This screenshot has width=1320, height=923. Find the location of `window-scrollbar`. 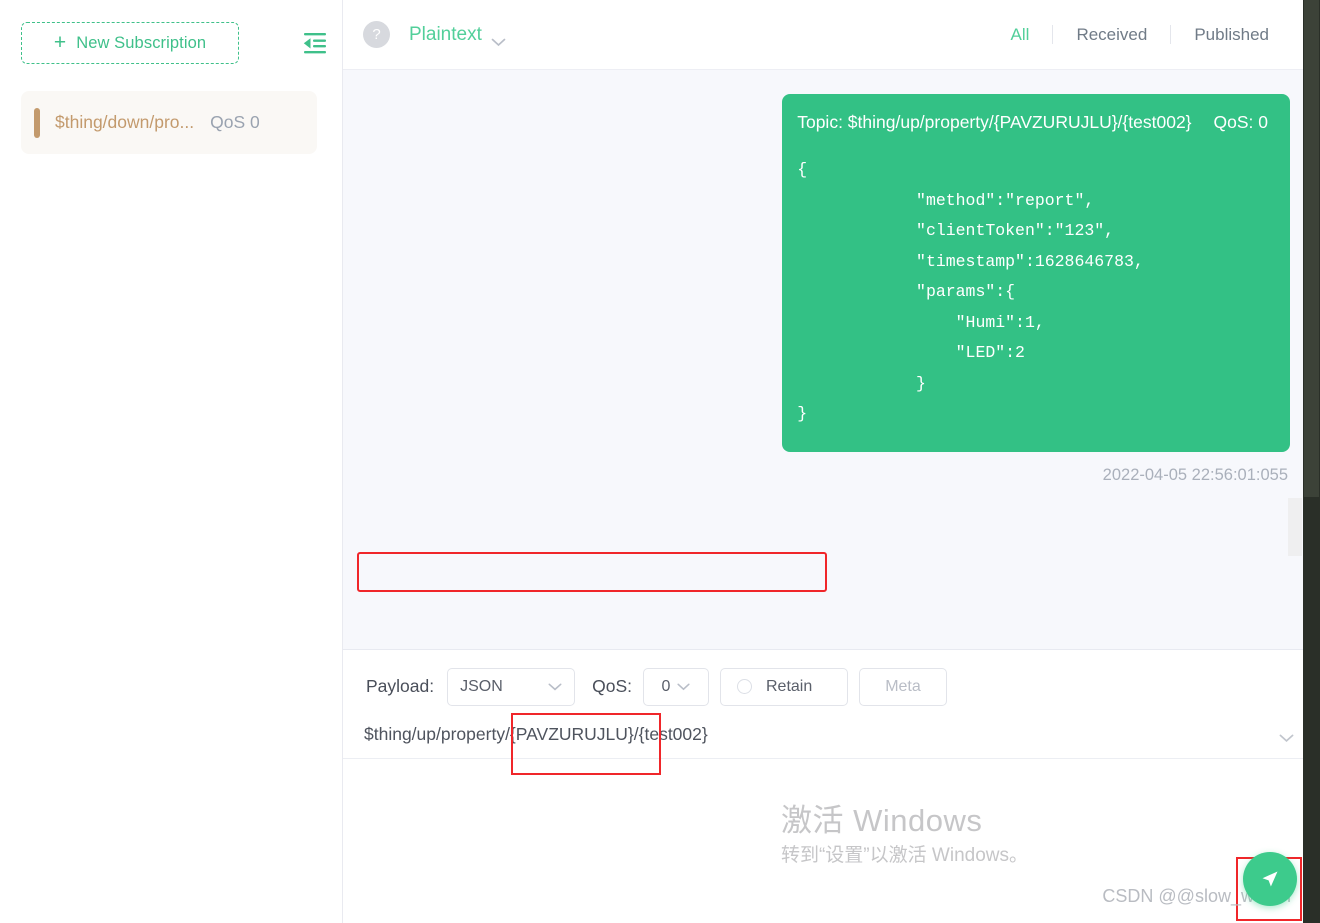

window-scrollbar is located at coordinates (1311, 461).